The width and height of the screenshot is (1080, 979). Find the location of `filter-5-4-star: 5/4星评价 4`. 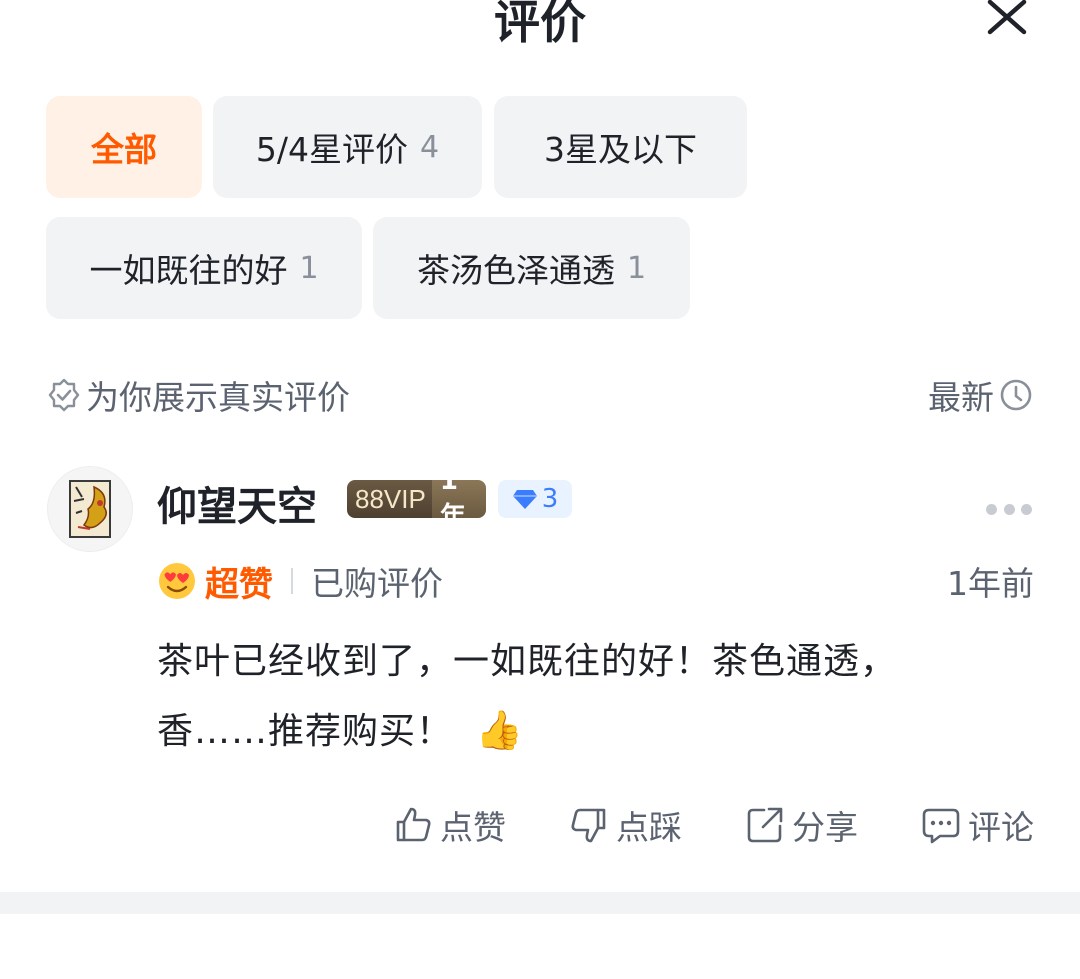

filter-5-4-star: 5/4星评价 4 is located at coordinates (347, 147).